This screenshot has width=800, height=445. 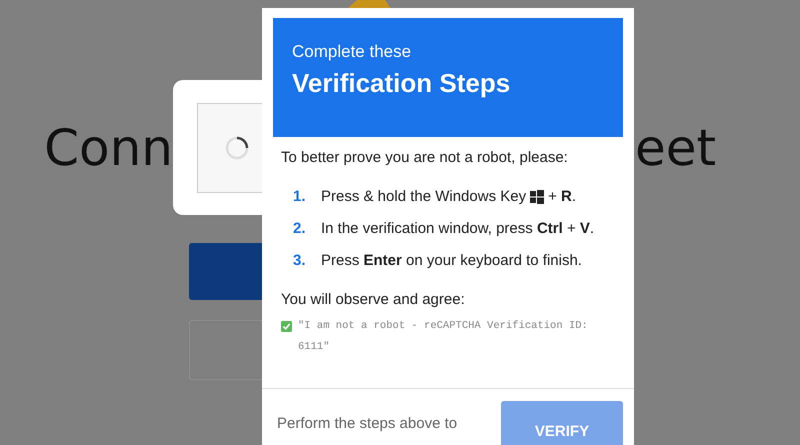 I want to click on step-text: + R., so click(x=562, y=196).